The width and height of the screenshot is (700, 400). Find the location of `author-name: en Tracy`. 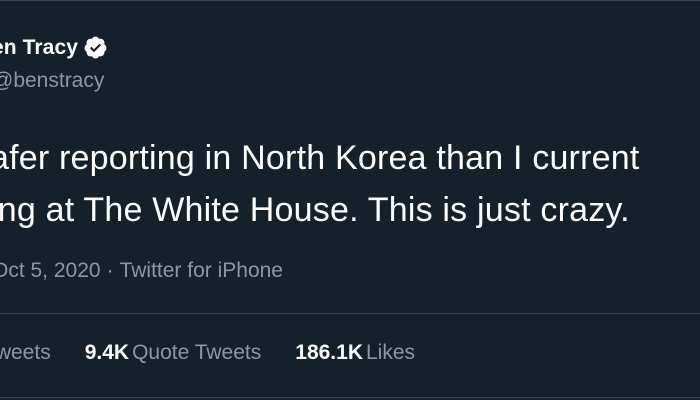

author-name: en Tracy is located at coordinates (39, 47).